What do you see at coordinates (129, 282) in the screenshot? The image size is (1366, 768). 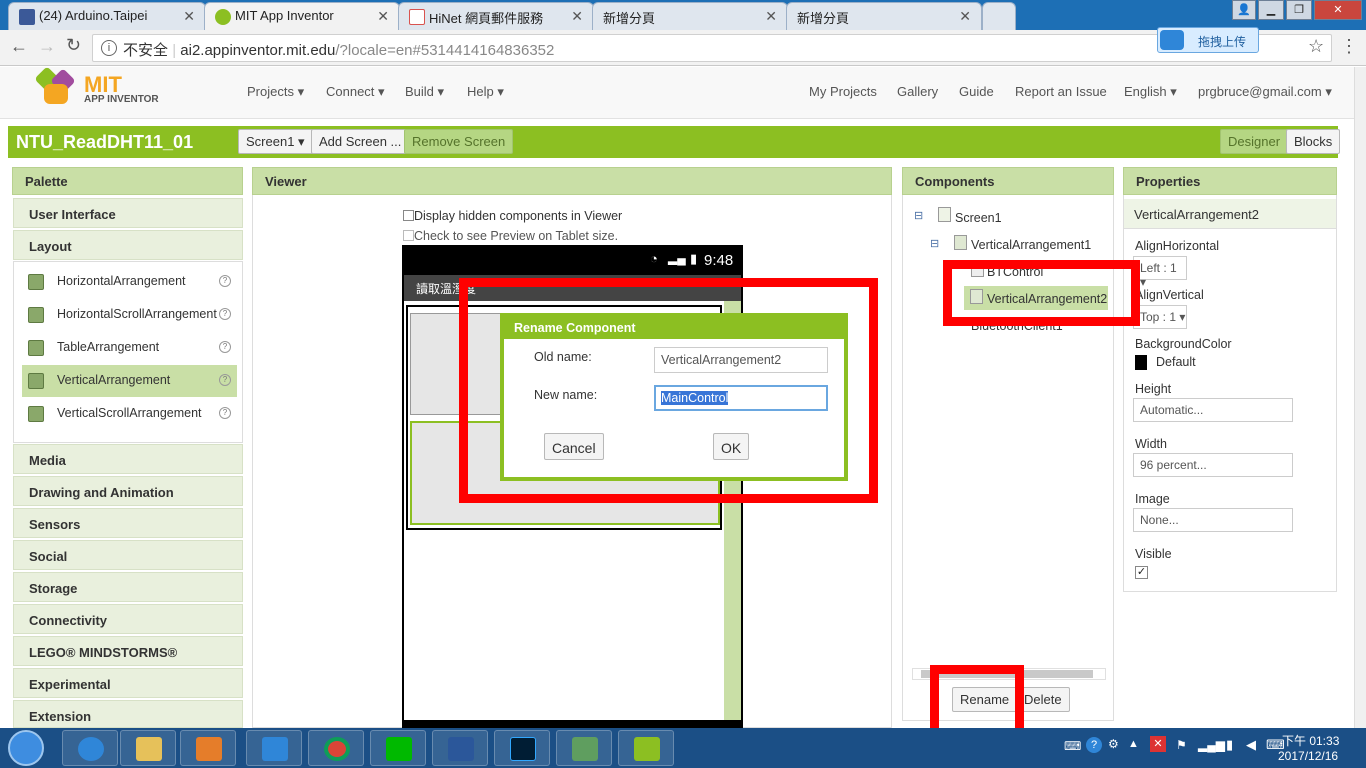 I see `palette-item-horizontal-arrangement: HorizontalArrangement?` at bounding box center [129, 282].